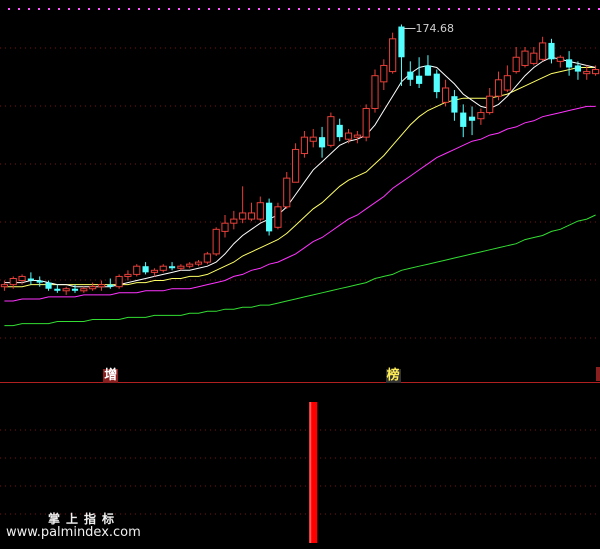  What do you see at coordinates (73, 532) in the screenshot?
I see `watermark-url: www.palmindex.com` at bounding box center [73, 532].